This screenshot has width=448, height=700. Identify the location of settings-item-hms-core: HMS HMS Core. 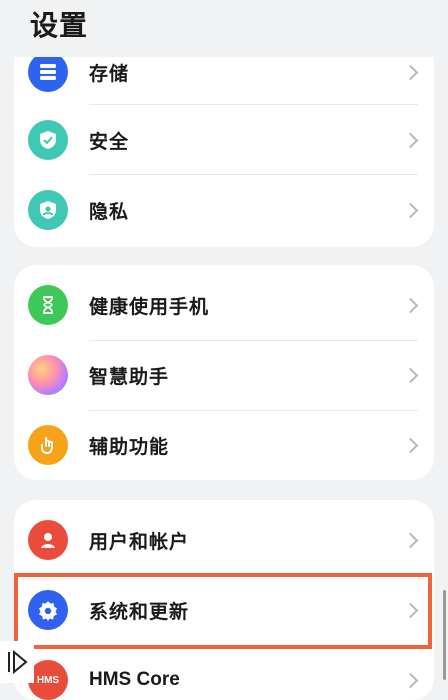
(224, 672).